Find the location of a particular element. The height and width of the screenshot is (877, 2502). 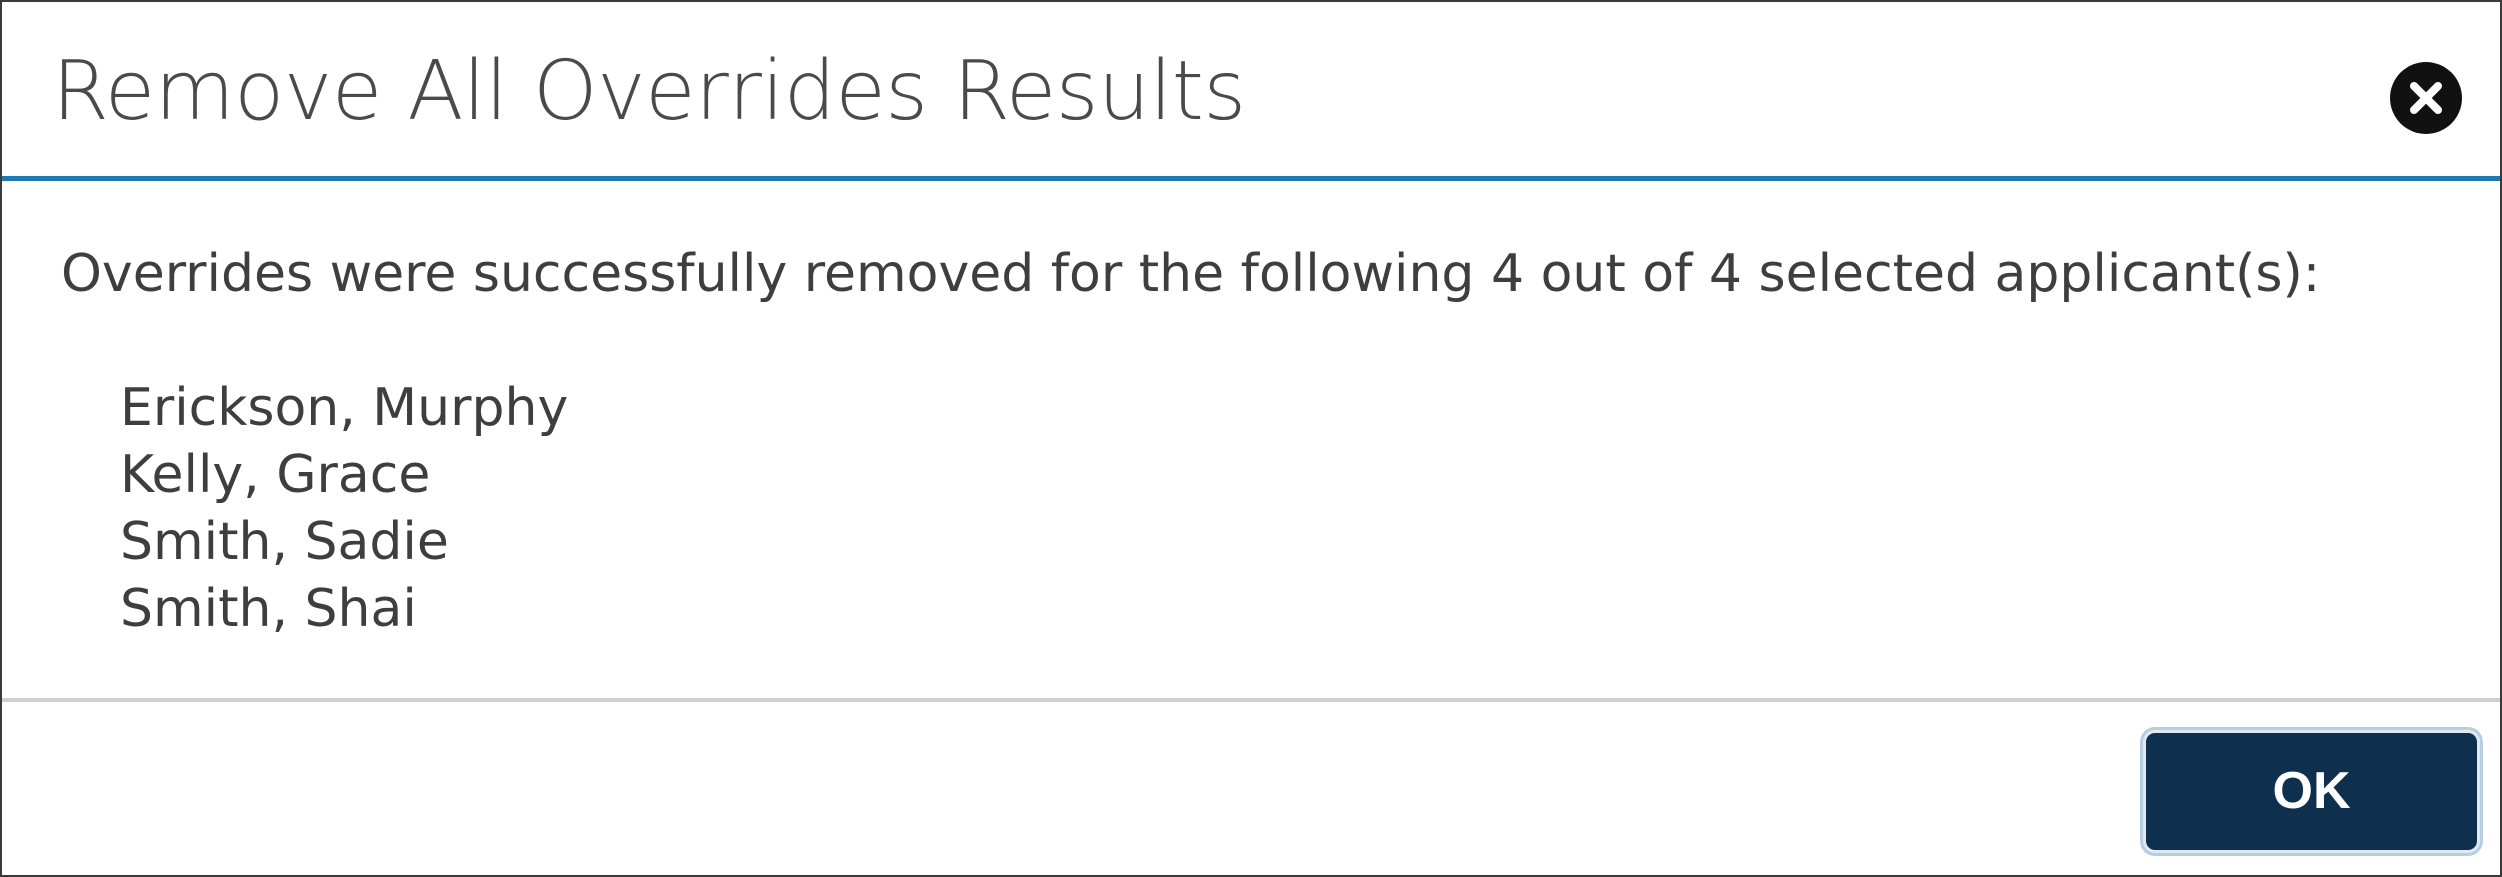

list-item: Erickson, Murphy is located at coordinates (344, 408).